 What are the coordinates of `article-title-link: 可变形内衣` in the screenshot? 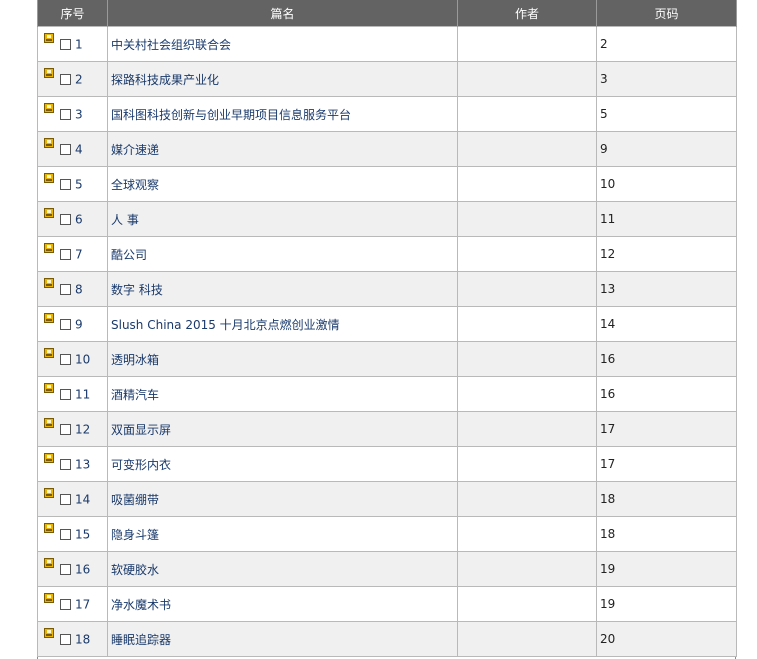 It's located at (141, 465).